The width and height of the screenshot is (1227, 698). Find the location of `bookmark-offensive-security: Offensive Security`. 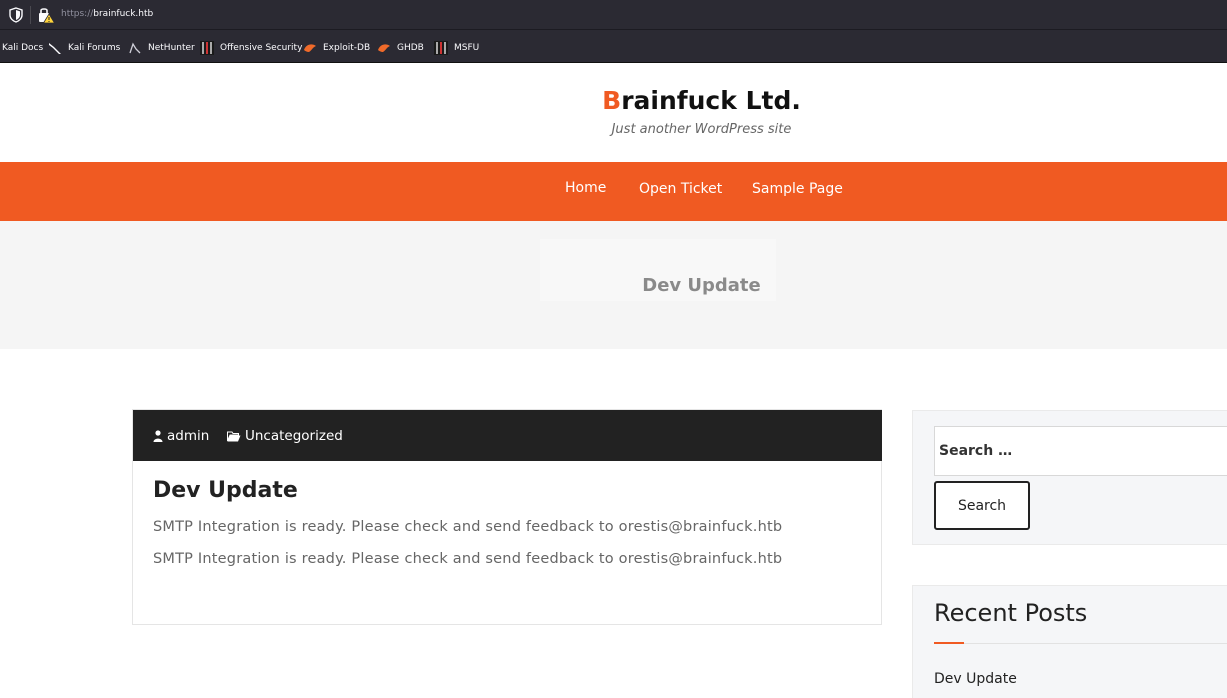

bookmark-offensive-security: Offensive Security is located at coordinates (251, 48).